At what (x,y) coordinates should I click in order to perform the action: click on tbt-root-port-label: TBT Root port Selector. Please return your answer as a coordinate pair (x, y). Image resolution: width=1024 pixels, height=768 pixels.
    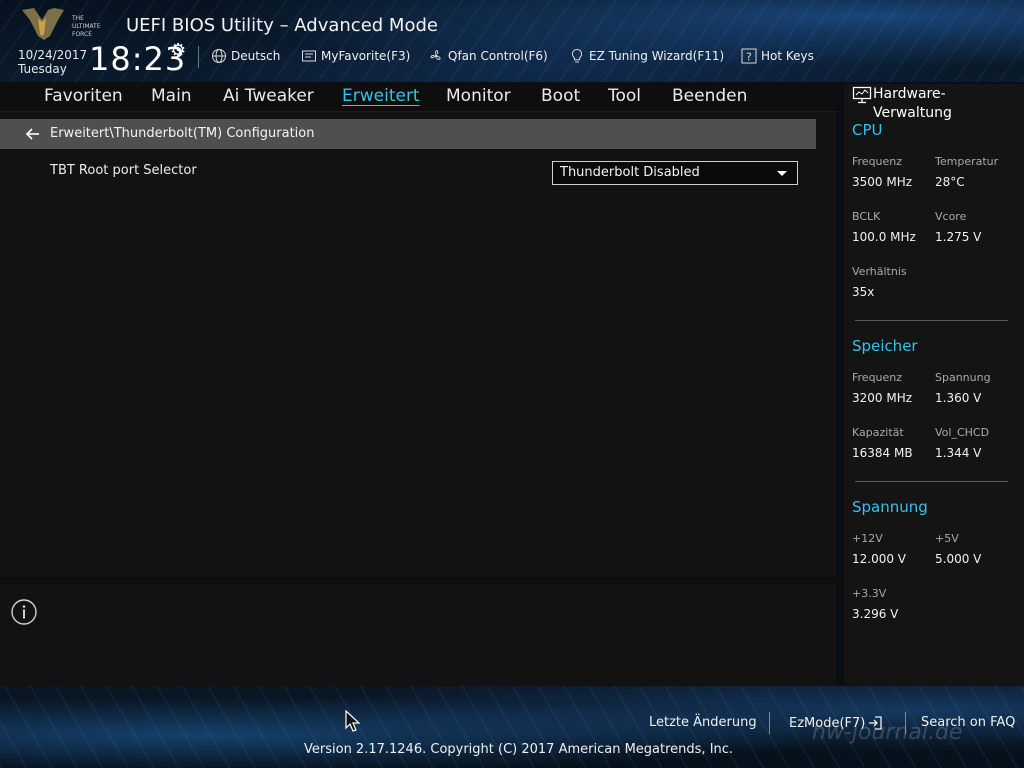
    Looking at the image, I should click on (123, 170).